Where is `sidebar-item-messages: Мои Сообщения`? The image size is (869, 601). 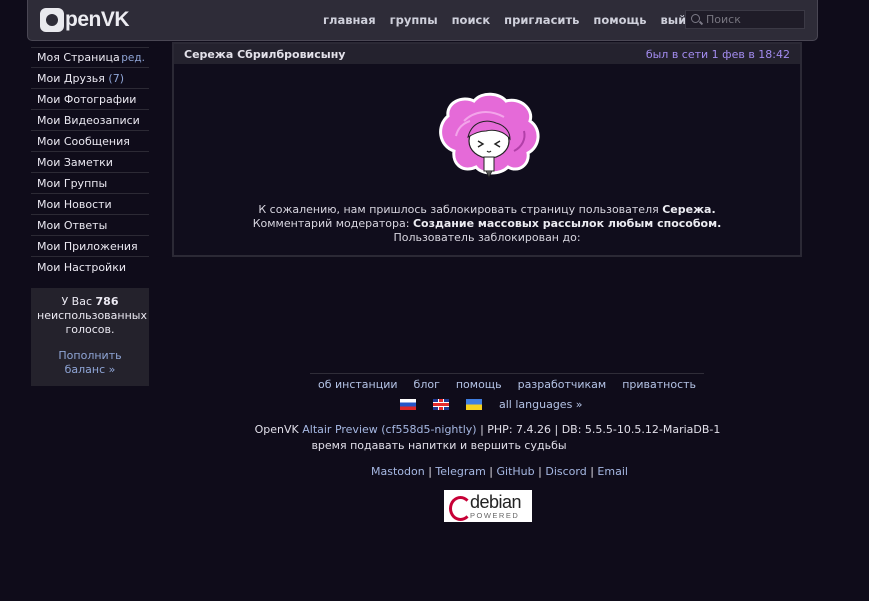
sidebar-item-messages: Мои Сообщения is located at coordinates (90, 141).